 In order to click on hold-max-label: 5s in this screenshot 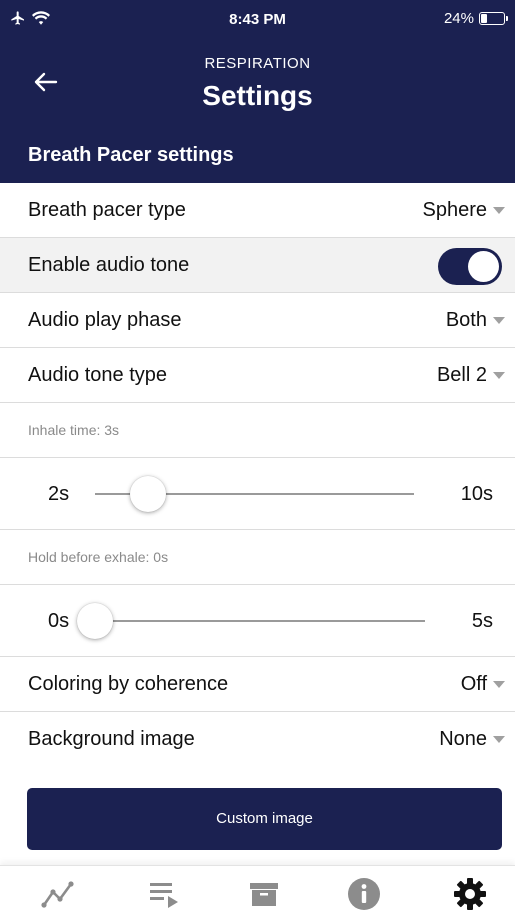, I will do `click(482, 621)`.